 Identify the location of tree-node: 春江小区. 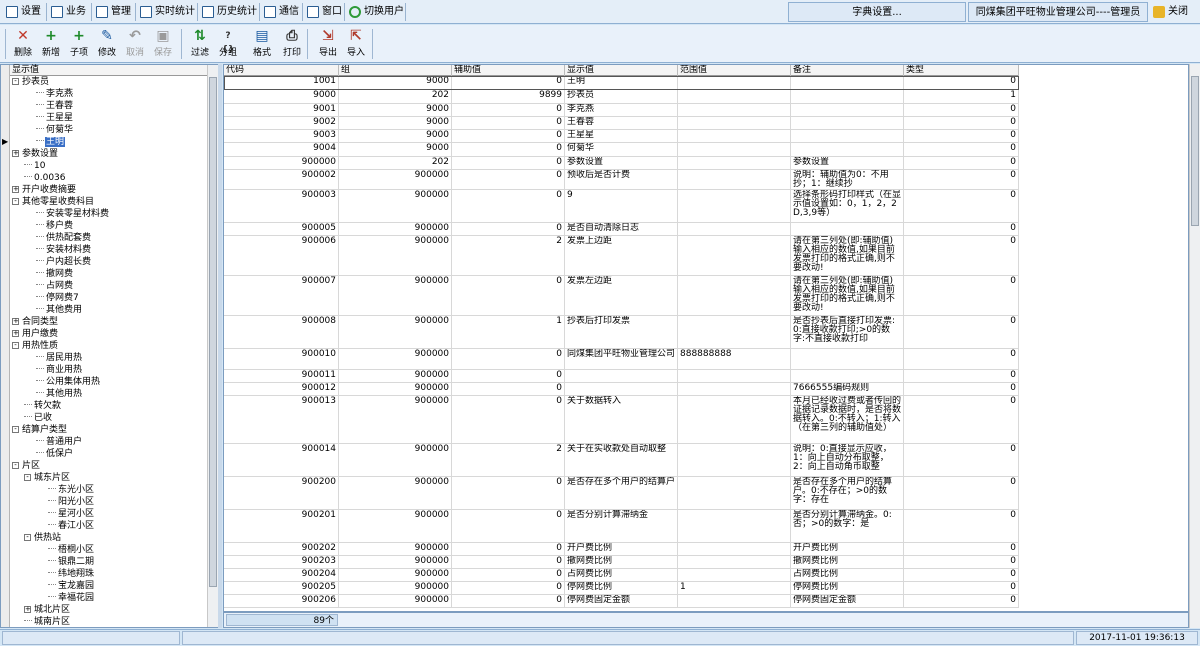
(109, 526).